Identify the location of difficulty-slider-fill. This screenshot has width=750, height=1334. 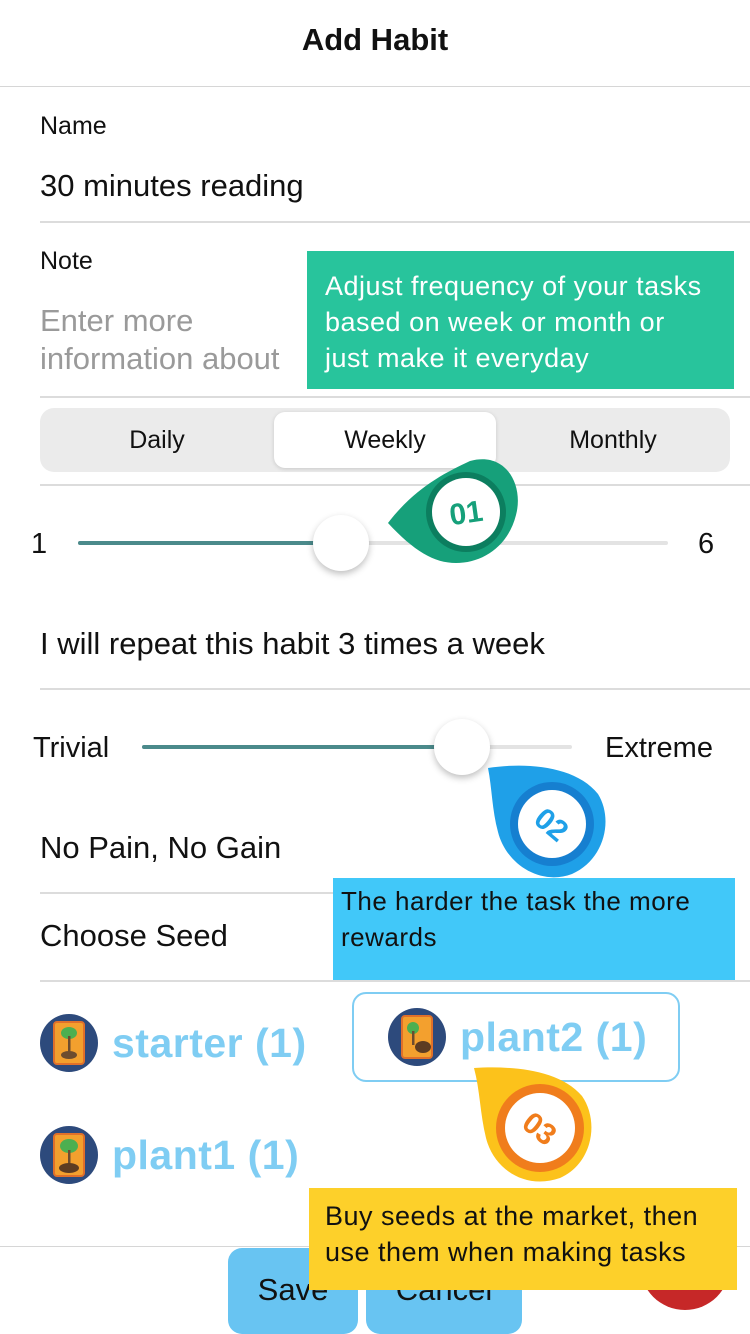
(302, 747).